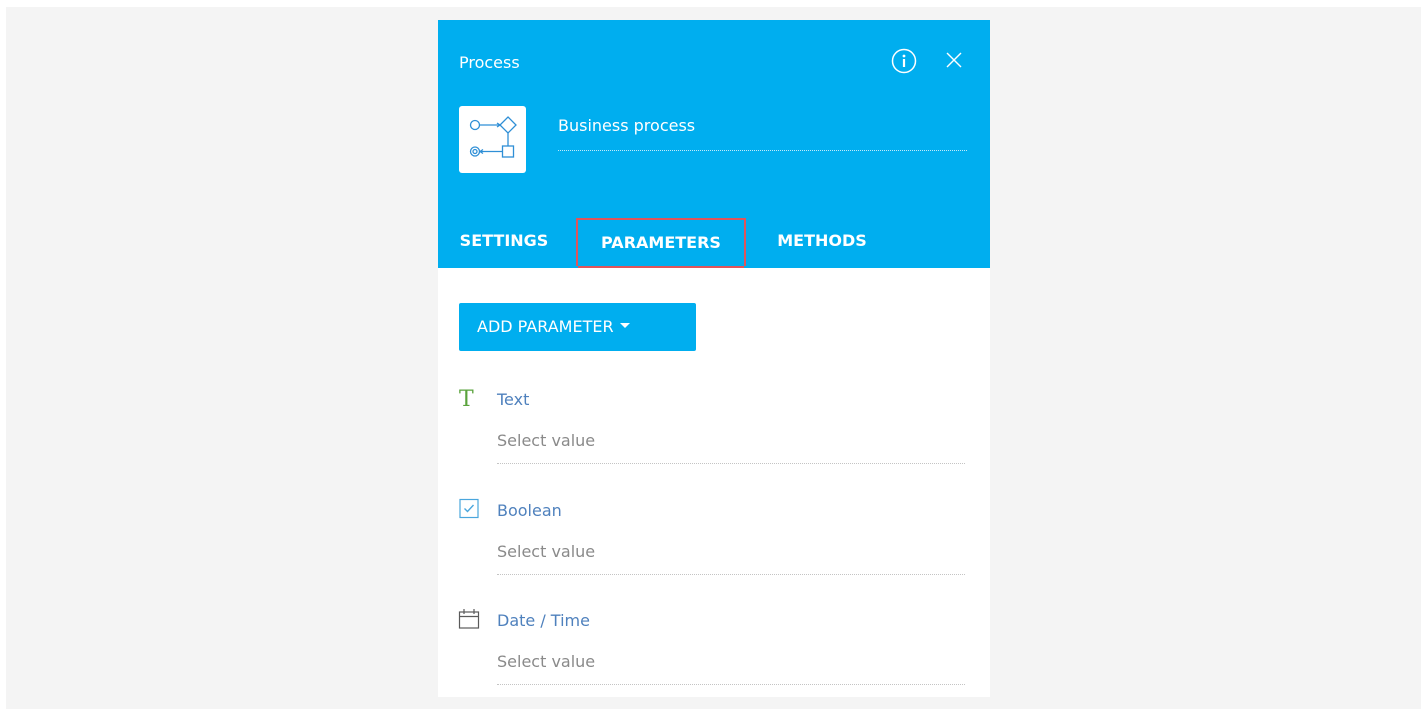  I want to click on info-icon, so click(904, 61).